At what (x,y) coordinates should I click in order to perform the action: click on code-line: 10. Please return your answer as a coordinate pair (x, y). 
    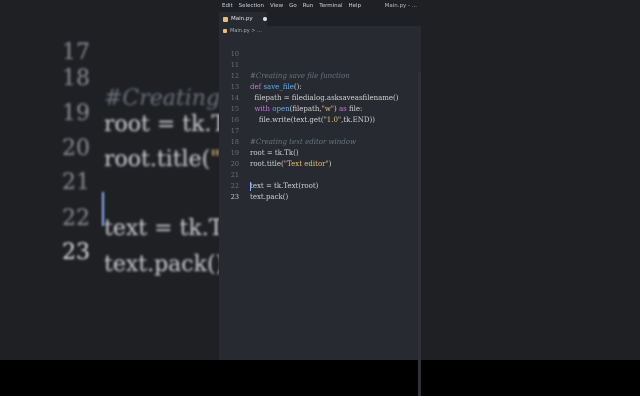
    Looking at the image, I should click on (320, 48).